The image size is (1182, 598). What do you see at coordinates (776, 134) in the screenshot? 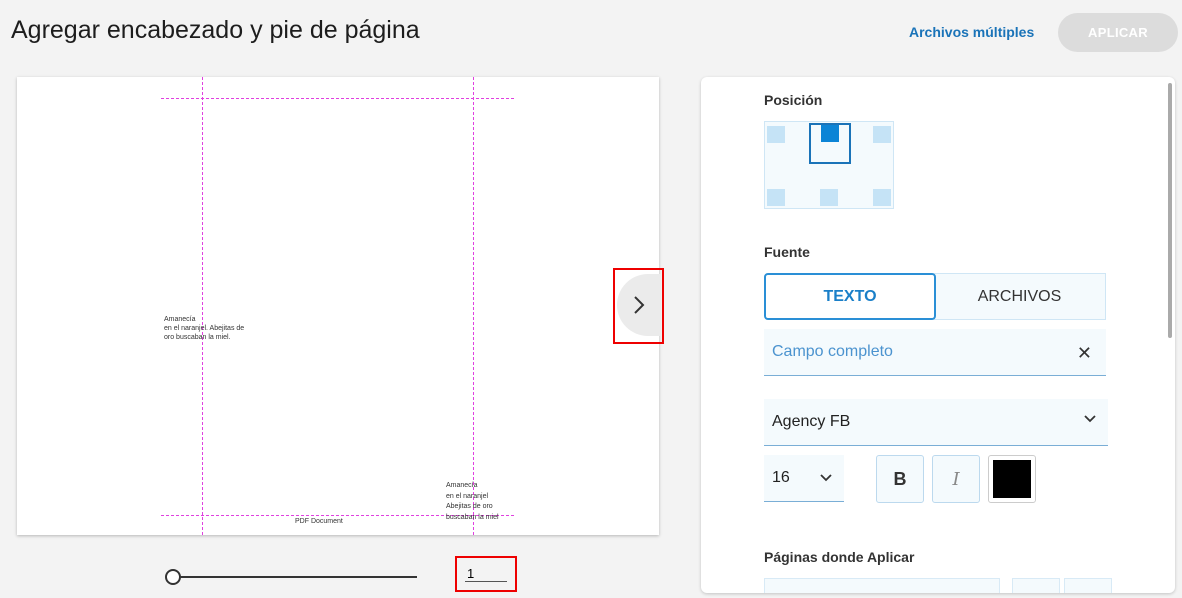
I see `position-top-left` at bounding box center [776, 134].